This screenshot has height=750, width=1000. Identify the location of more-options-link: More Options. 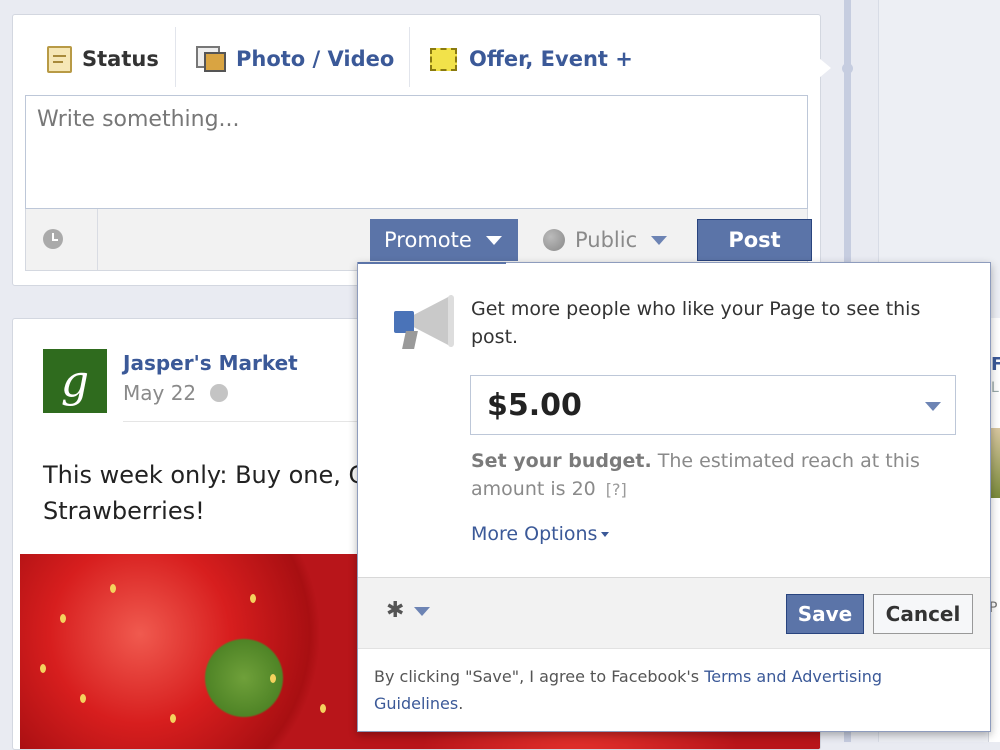
(540, 534).